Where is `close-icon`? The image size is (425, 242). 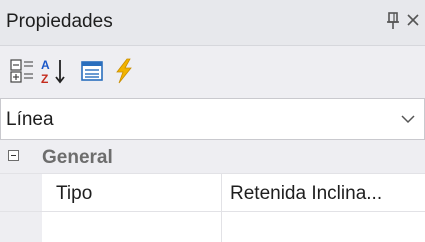
close-icon is located at coordinates (414, 20).